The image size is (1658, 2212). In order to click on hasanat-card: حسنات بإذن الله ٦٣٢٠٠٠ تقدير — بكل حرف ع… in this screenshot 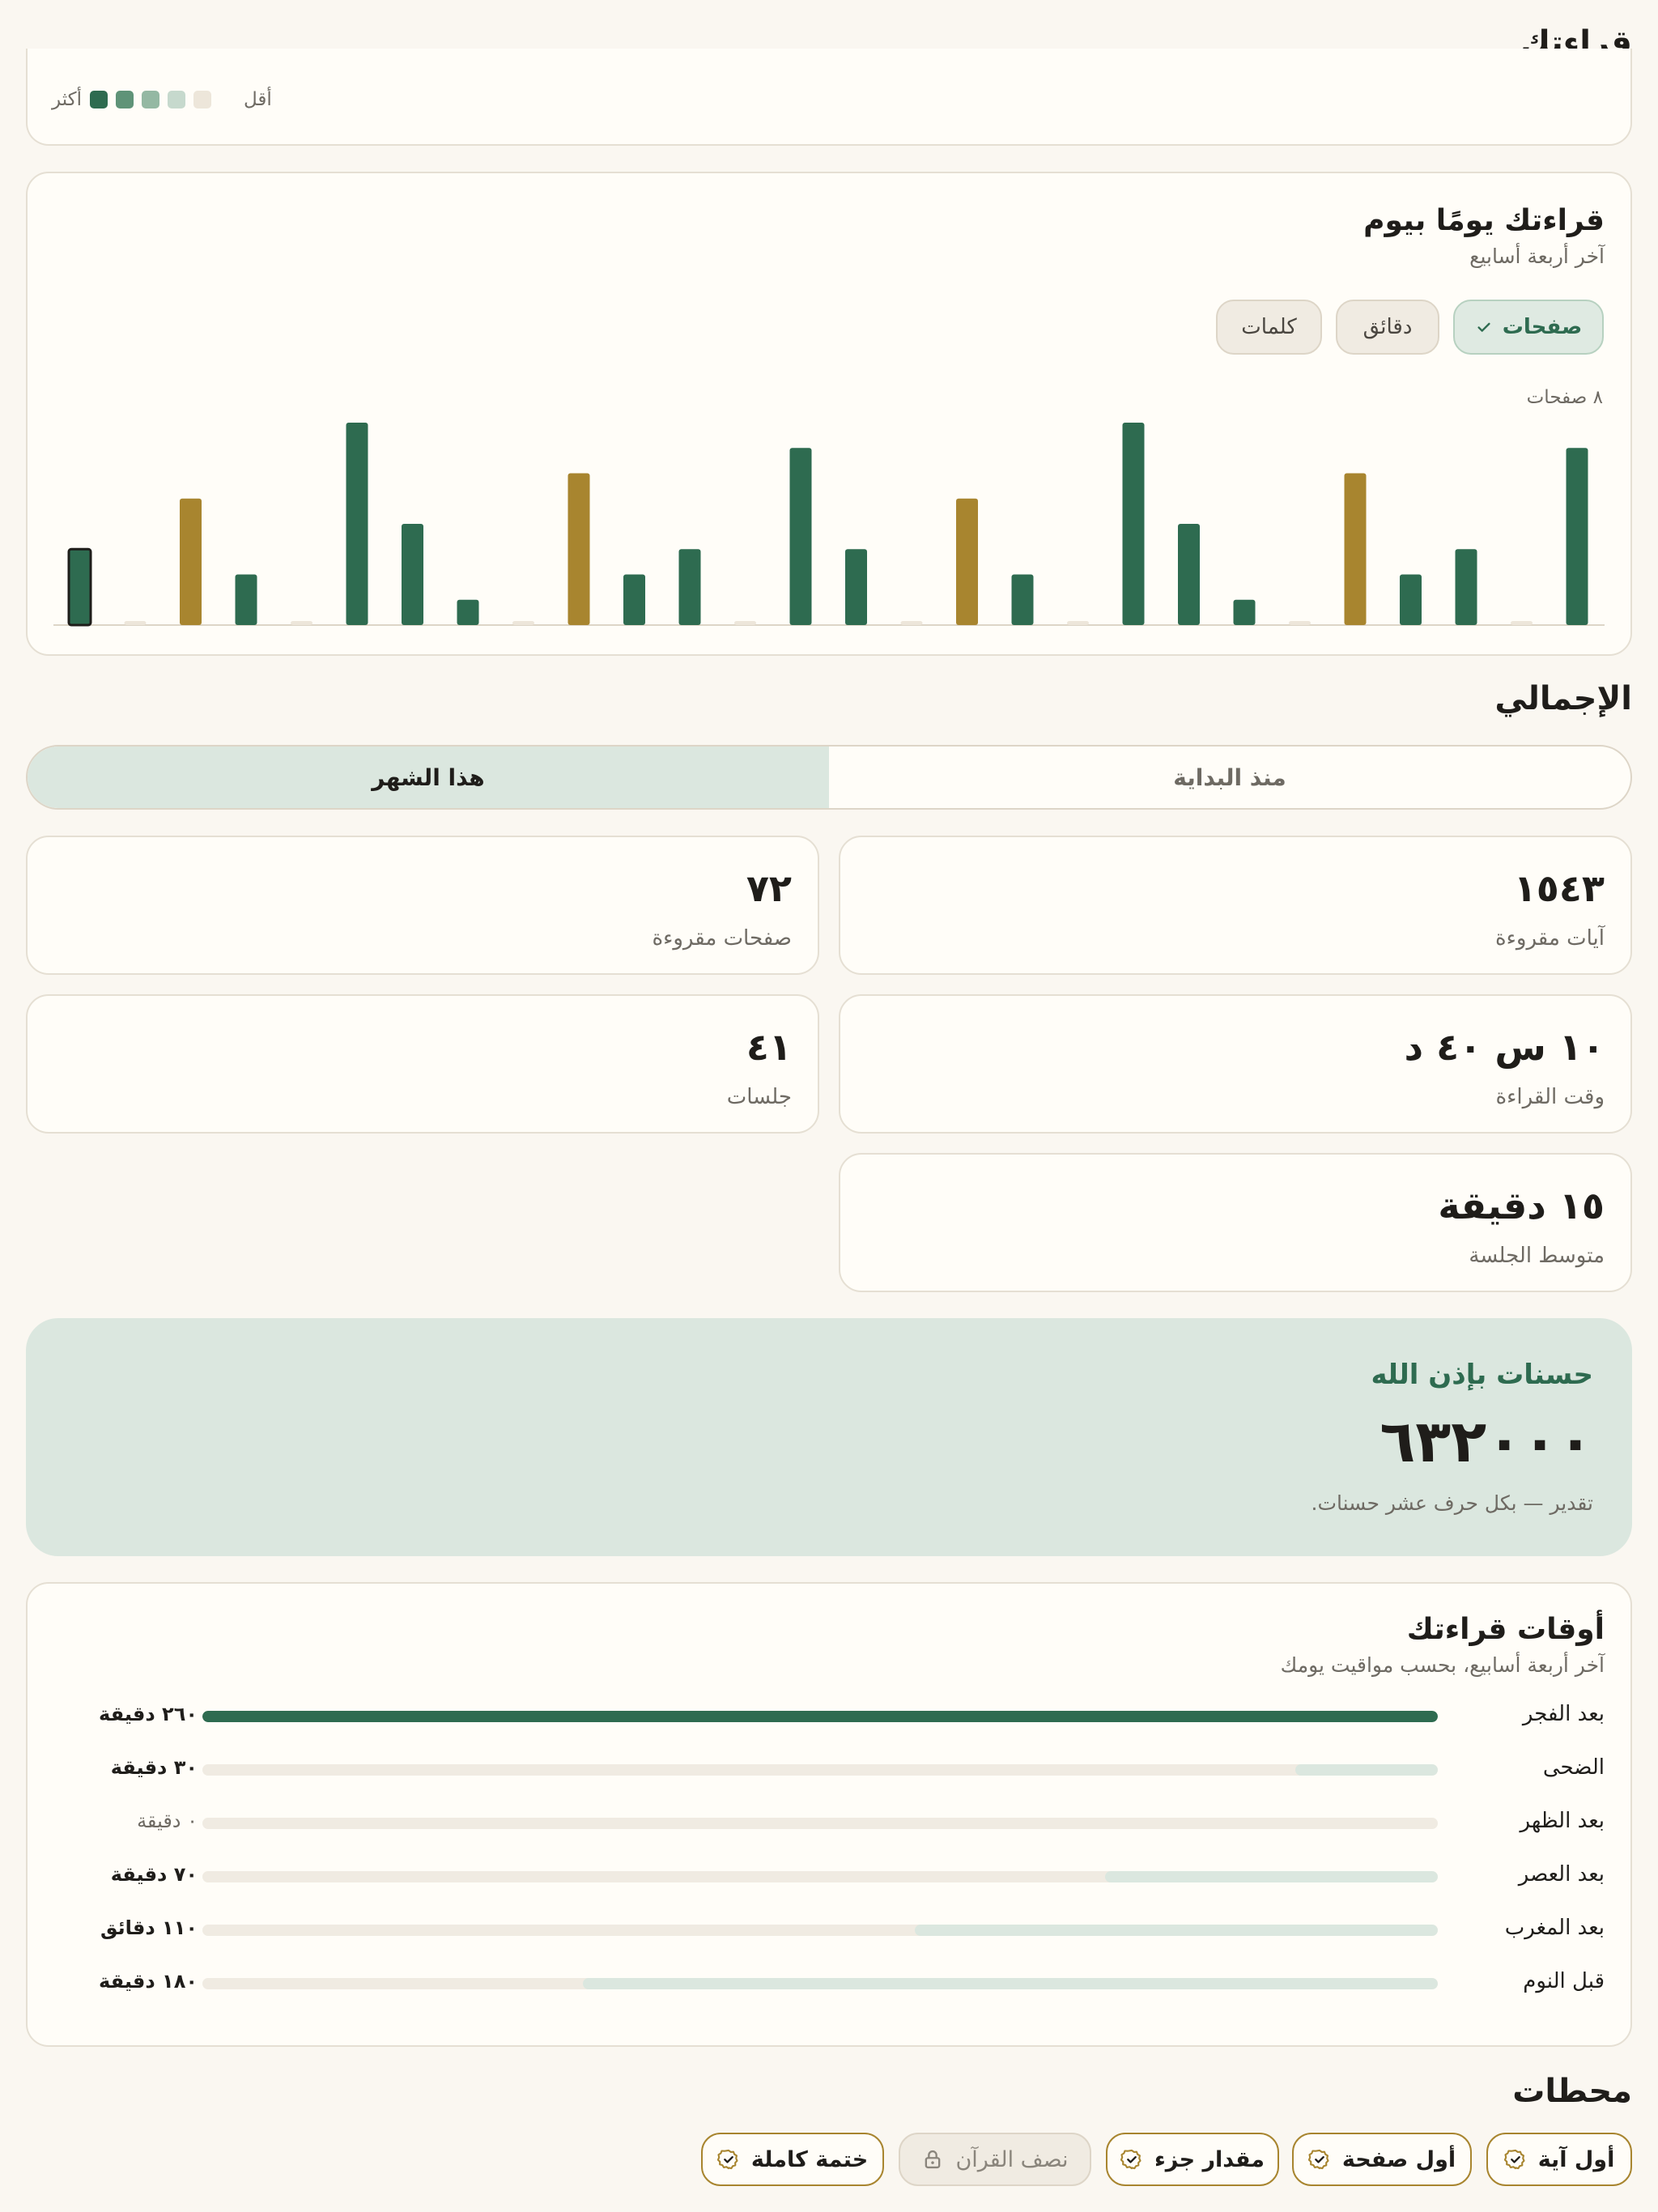, I will do `click(829, 1437)`.